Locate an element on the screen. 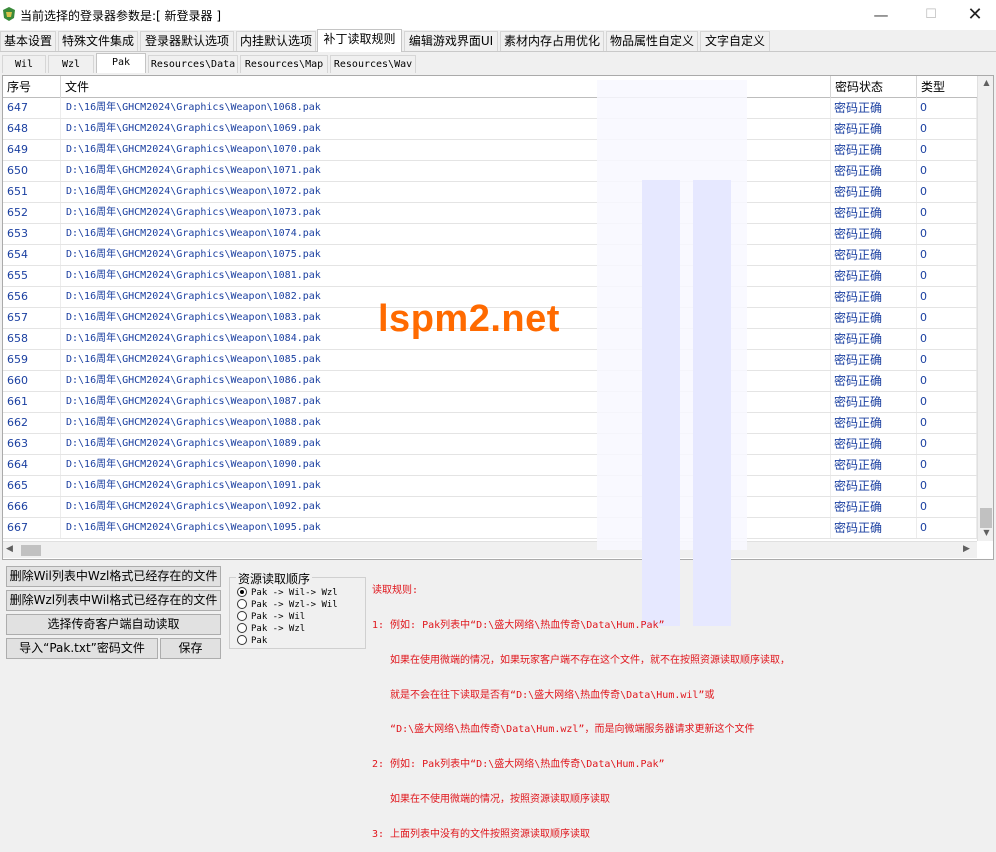 This screenshot has width=996, height=852. tab-patch-read-rules: 补丁读取规则 is located at coordinates (359, 40).